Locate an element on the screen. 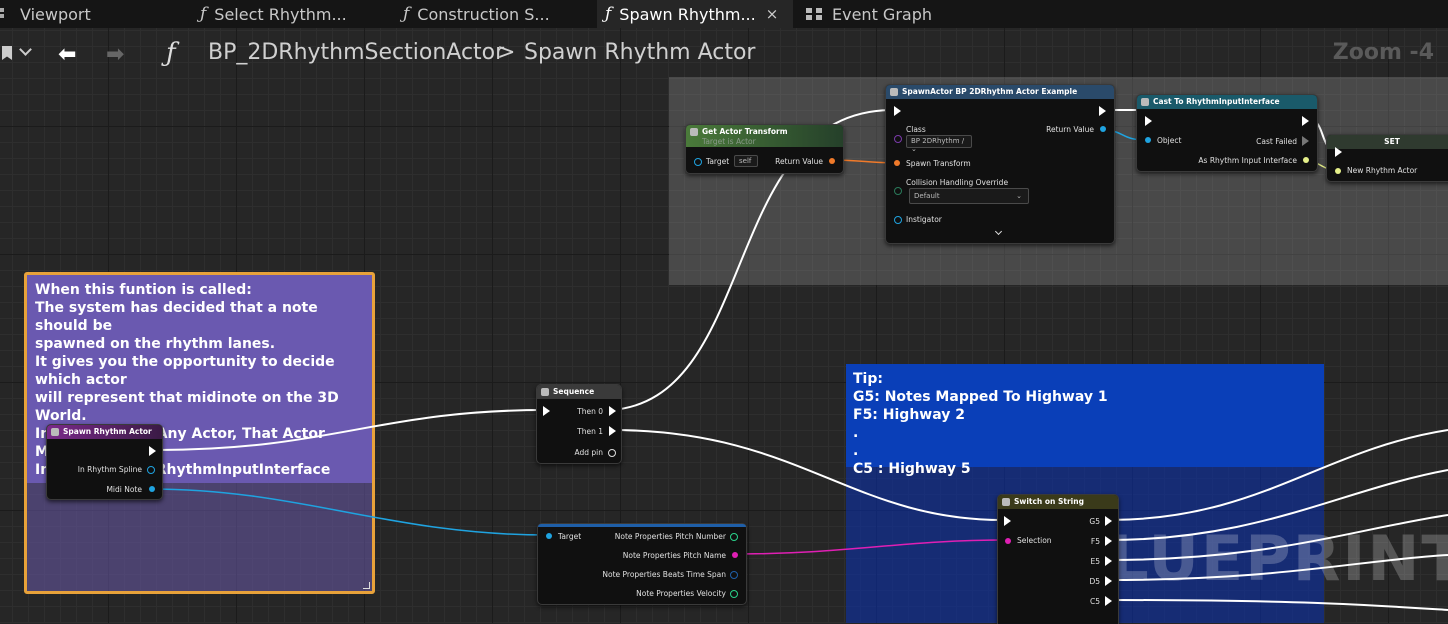  case-e5-pin is located at coordinates (1108, 561).